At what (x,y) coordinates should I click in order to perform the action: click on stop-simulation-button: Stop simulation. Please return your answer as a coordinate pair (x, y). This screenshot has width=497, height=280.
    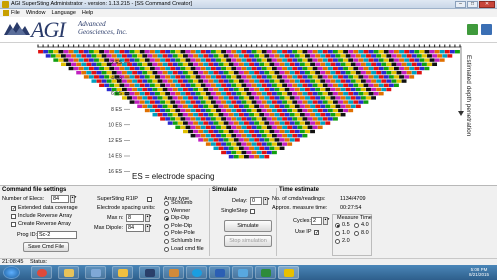
    Looking at the image, I should click on (248, 241).